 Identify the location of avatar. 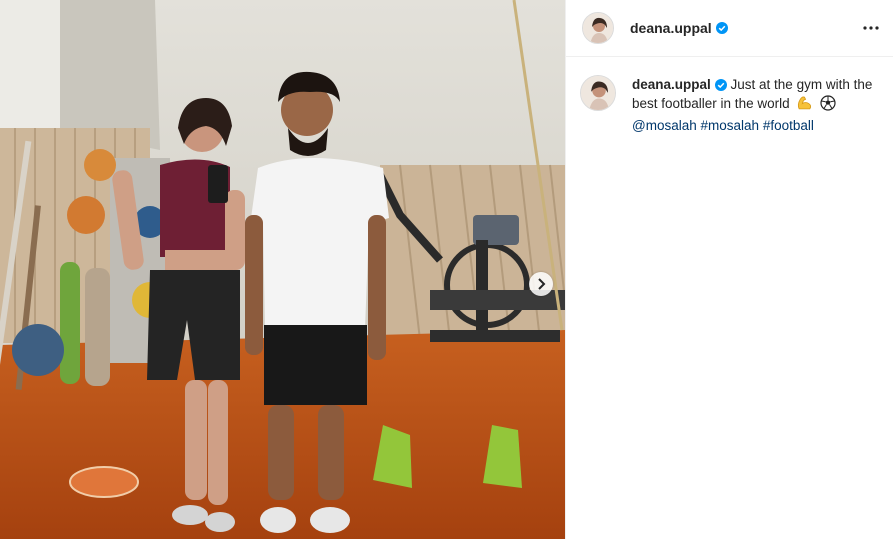
(598, 28).